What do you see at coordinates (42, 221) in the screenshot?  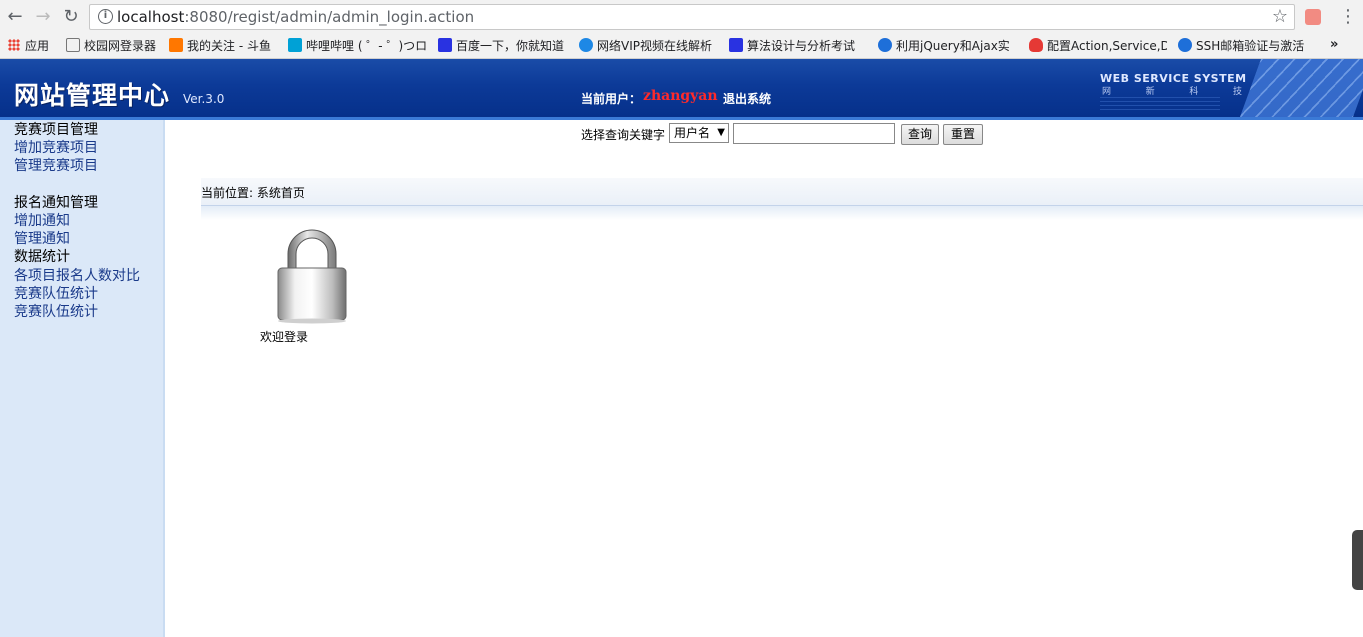 I see `sidebar-item-add-notice: 增加通知` at bounding box center [42, 221].